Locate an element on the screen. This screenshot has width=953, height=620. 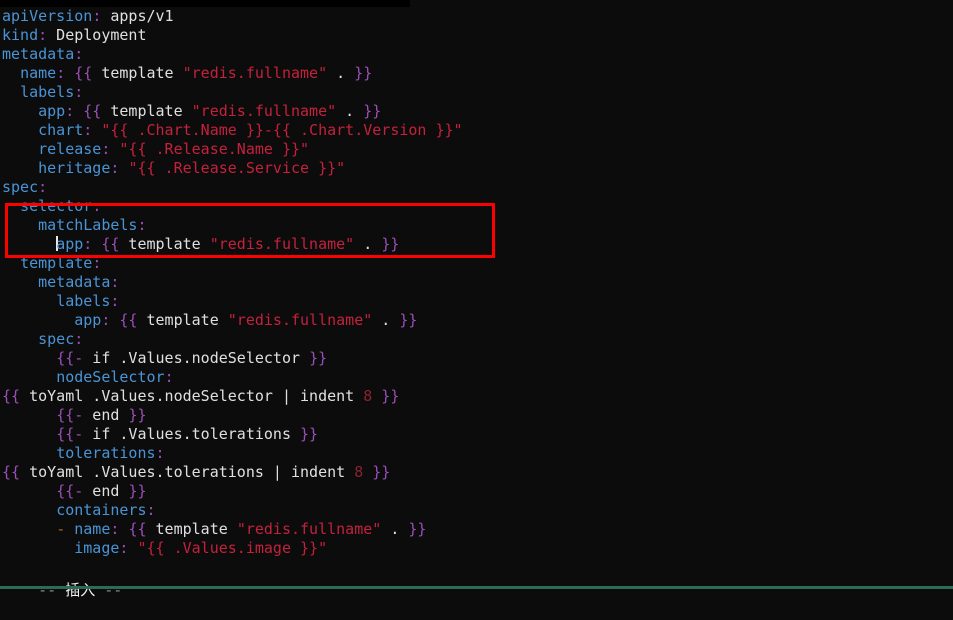
code-line: image: "{{ .Values.image }}" is located at coordinates (476, 548).